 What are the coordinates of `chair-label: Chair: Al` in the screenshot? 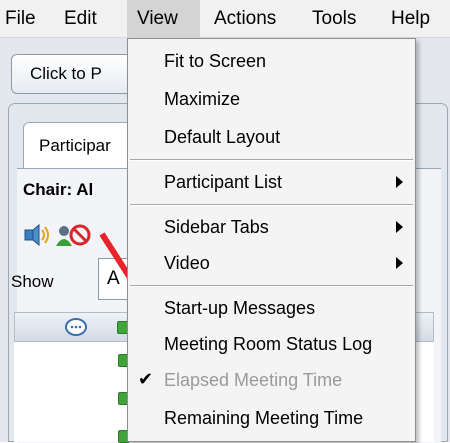 It's located at (58, 189).